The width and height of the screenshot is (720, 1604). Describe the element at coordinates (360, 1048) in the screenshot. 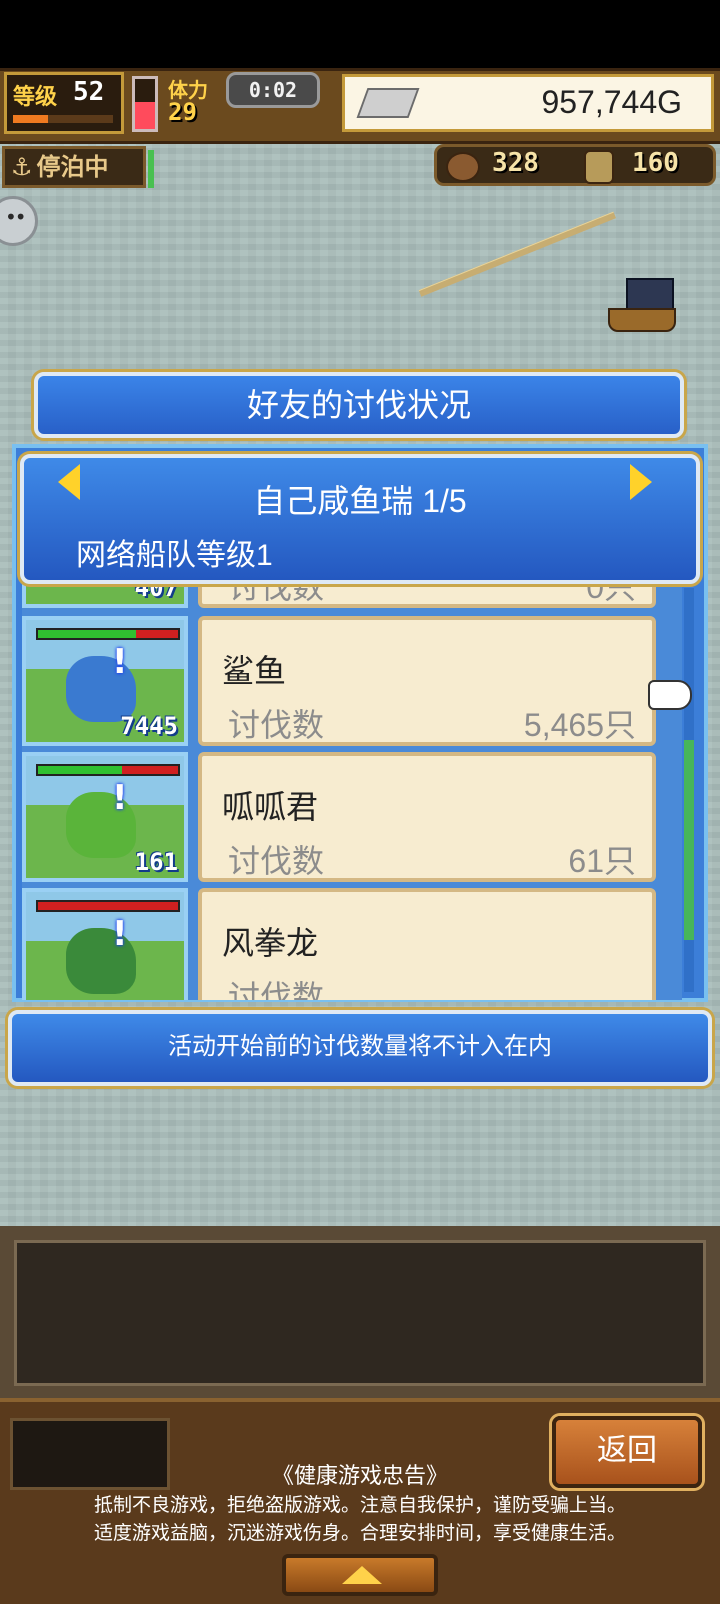

I see `notice-bar: 活动开始前的讨伐数量将不计入在内` at that location.